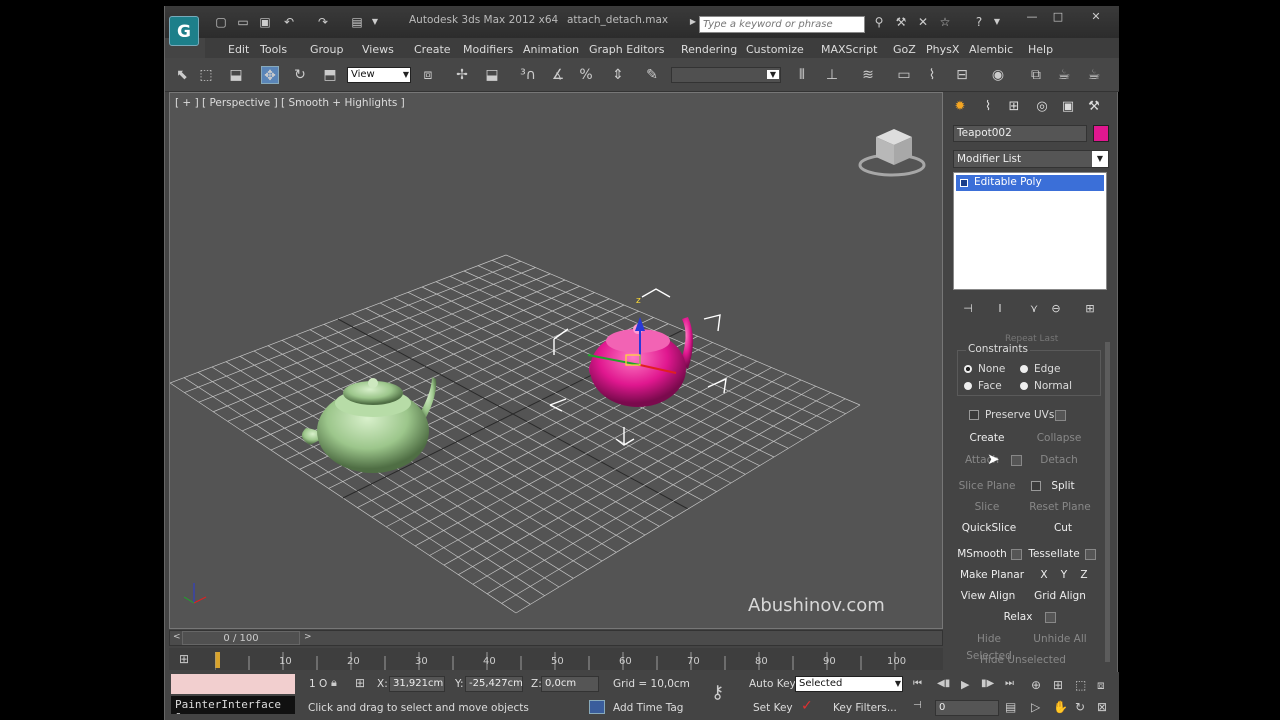  What do you see at coordinates (184, 31) in the screenshot?
I see `app-logo-button: G` at bounding box center [184, 31].